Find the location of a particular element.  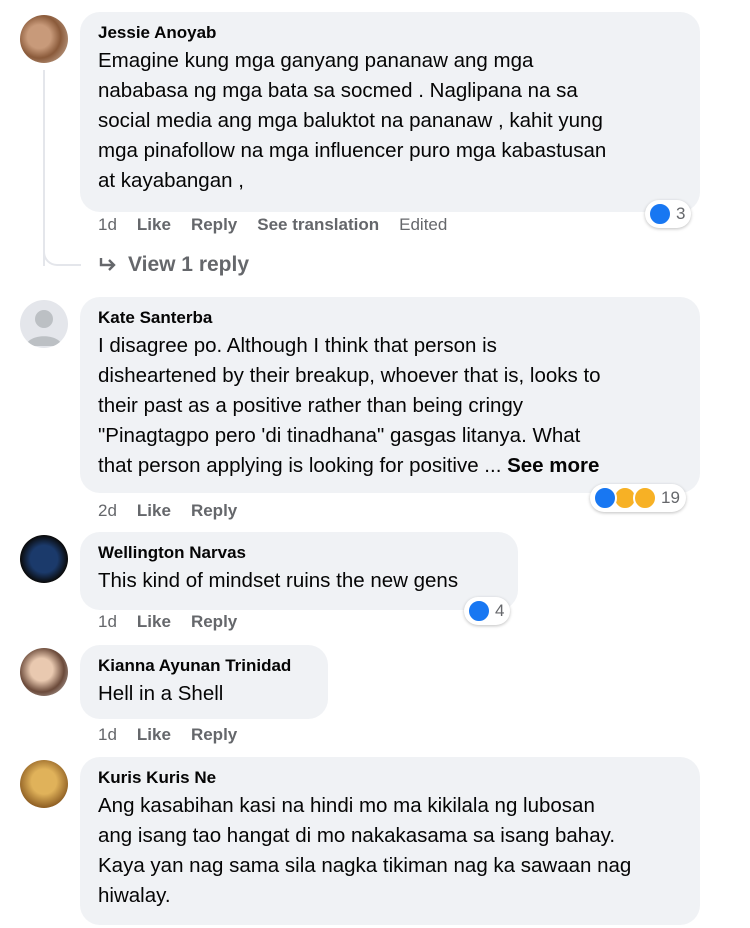

reaction-number: 19 is located at coordinates (670, 497).